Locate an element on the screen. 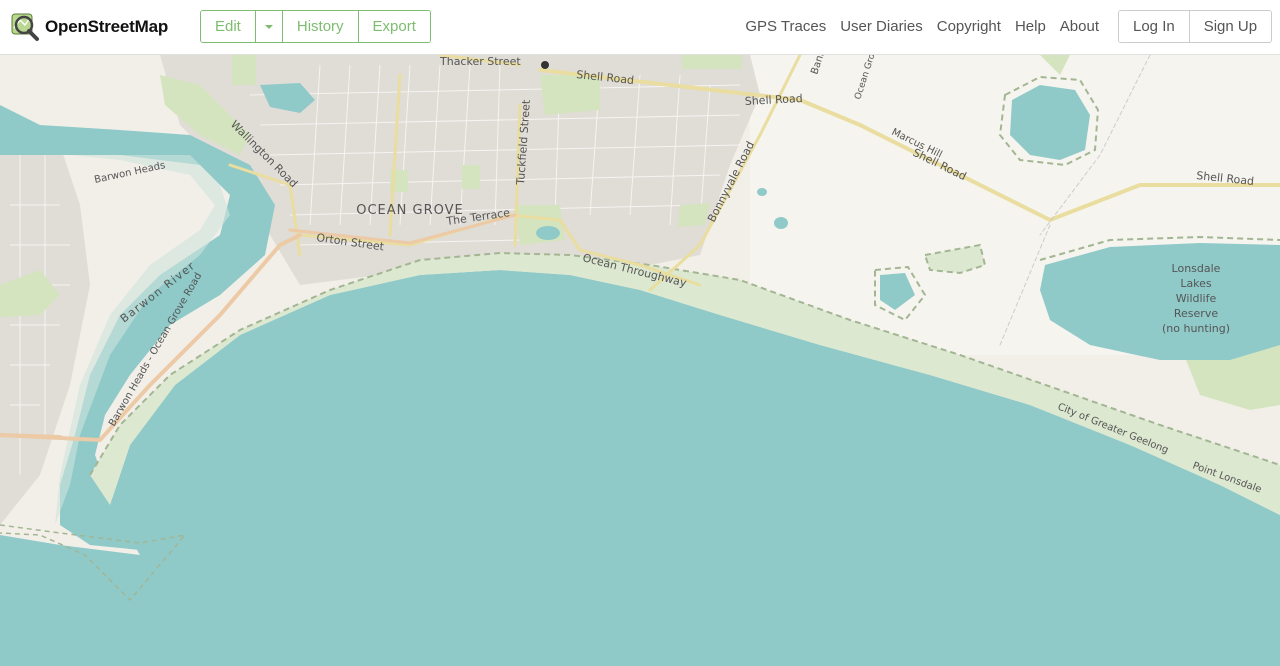 The image size is (1280, 666). history-button: History is located at coordinates (320, 26).